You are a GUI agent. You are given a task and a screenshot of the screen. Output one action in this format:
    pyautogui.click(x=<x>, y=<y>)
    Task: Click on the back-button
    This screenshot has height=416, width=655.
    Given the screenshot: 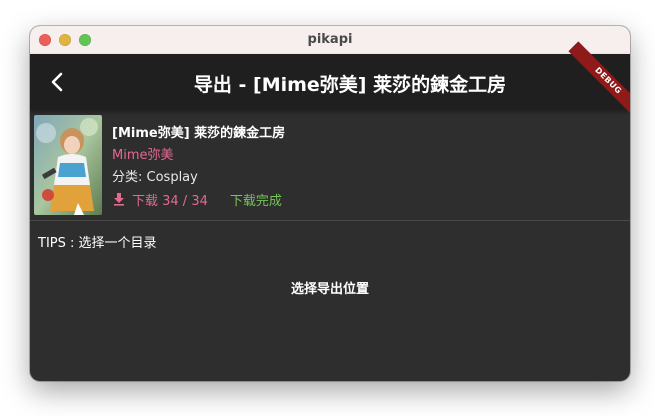 What is the action you would take?
    pyautogui.click(x=58, y=82)
    